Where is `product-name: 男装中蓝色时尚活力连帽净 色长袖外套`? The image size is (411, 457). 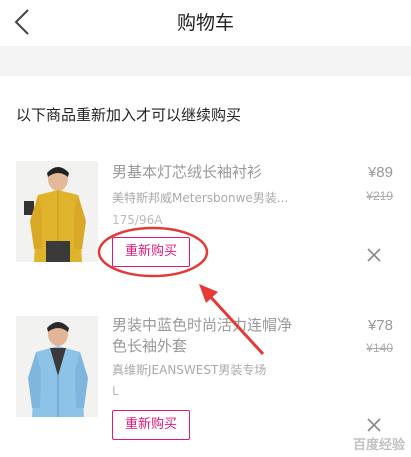 product-name: 男装中蓝色时尚活力连帽净 色长袖外套 is located at coordinates (202, 336).